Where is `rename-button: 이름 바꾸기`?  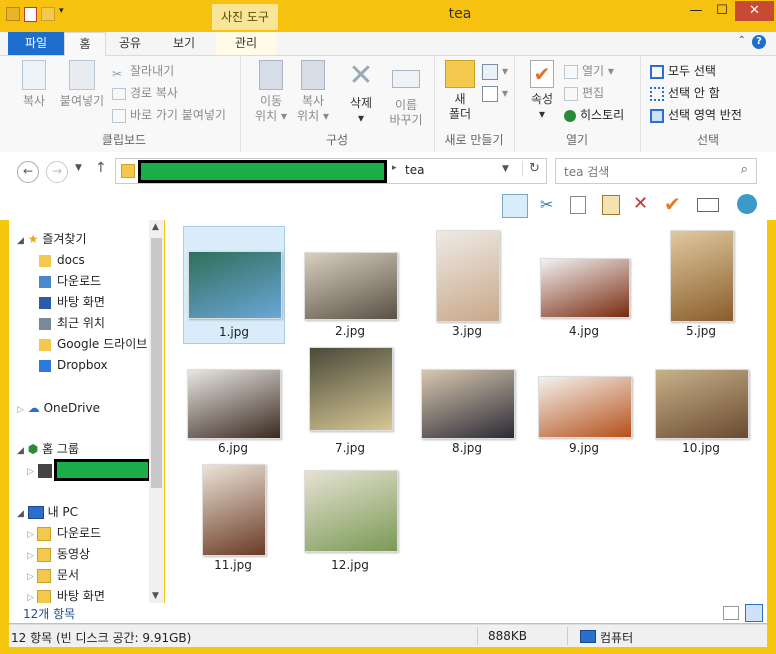 rename-button: 이름 바꾸기 is located at coordinates (406, 94).